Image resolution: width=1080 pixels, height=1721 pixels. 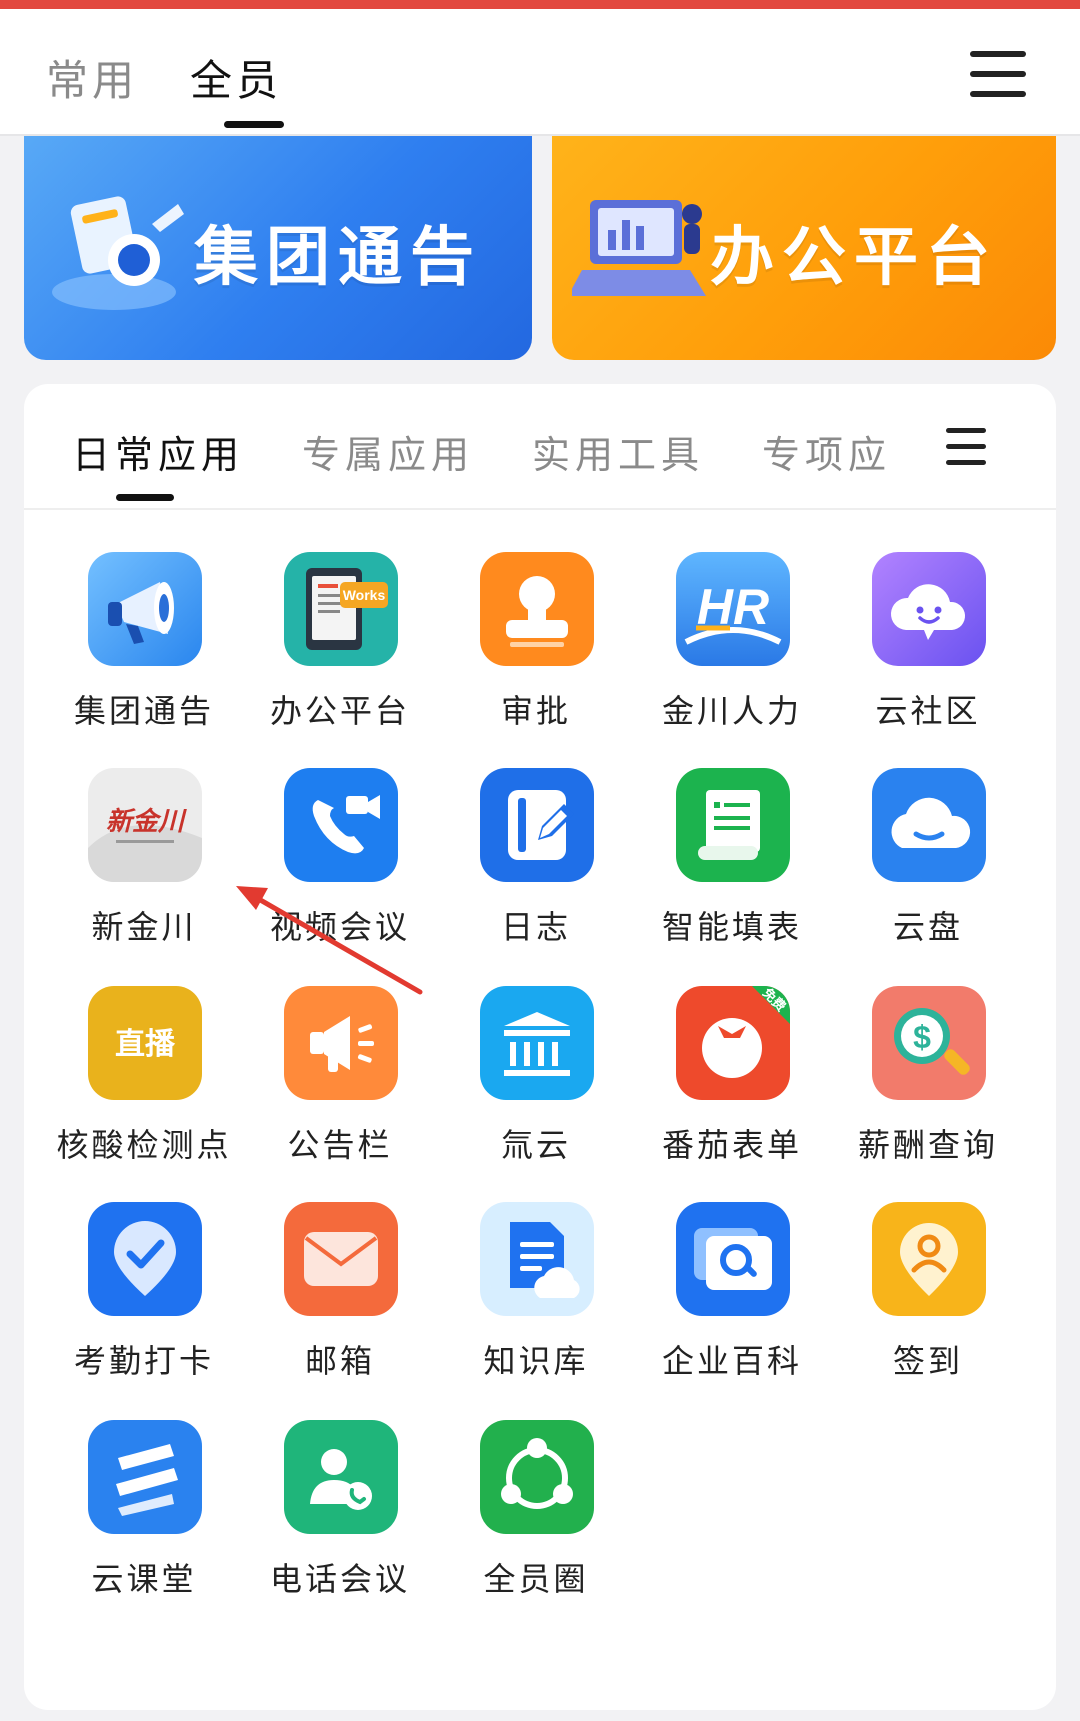 What do you see at coordinates (341, 825) in the screenshot?
I see `video-call-icon` at bounding box center [341, 825].